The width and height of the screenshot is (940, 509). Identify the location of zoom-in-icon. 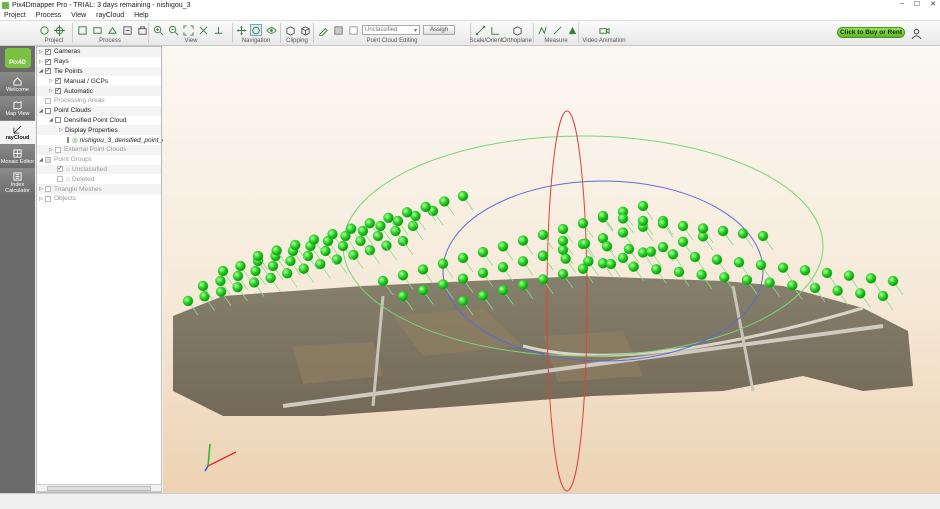
(158, 30).